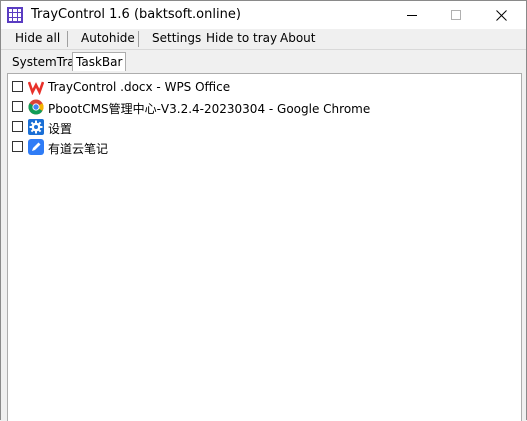 The width and height of the screenshot is (527, 421). Describe the element at coordinates (36, 87) in the screenshot. I see `wps-office-icon` at that location.